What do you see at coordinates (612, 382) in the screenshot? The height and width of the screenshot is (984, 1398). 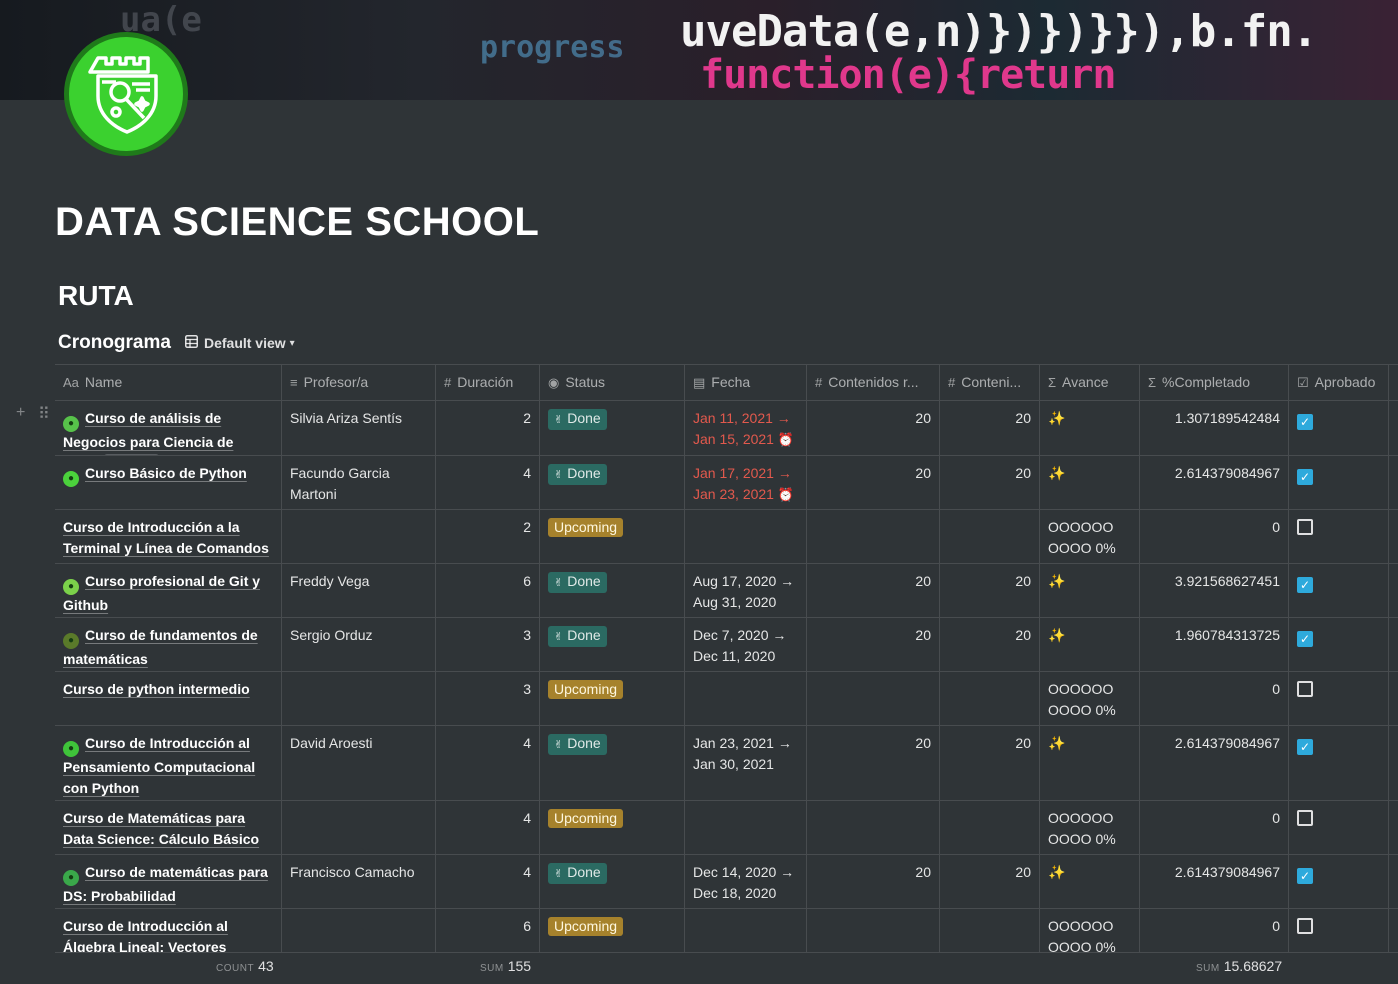 I see `column-header-status: ◉ Status` at bounding box center [612, 382].